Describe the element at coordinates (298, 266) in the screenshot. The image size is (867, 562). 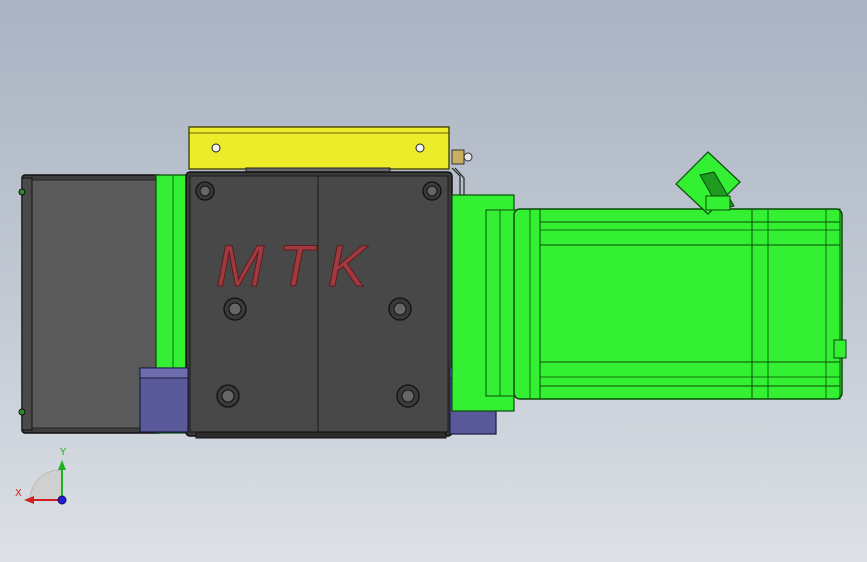
I see `brand-logo: MTK` at that location.